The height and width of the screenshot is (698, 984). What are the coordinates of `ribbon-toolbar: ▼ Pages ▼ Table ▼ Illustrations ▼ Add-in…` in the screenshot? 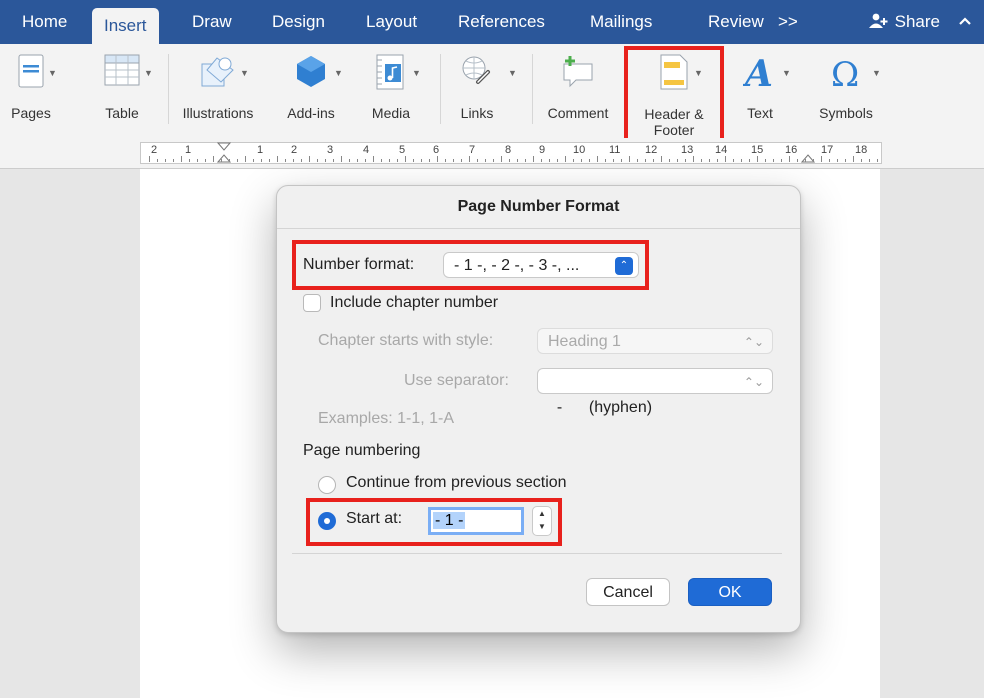 It's located at (492, 91).